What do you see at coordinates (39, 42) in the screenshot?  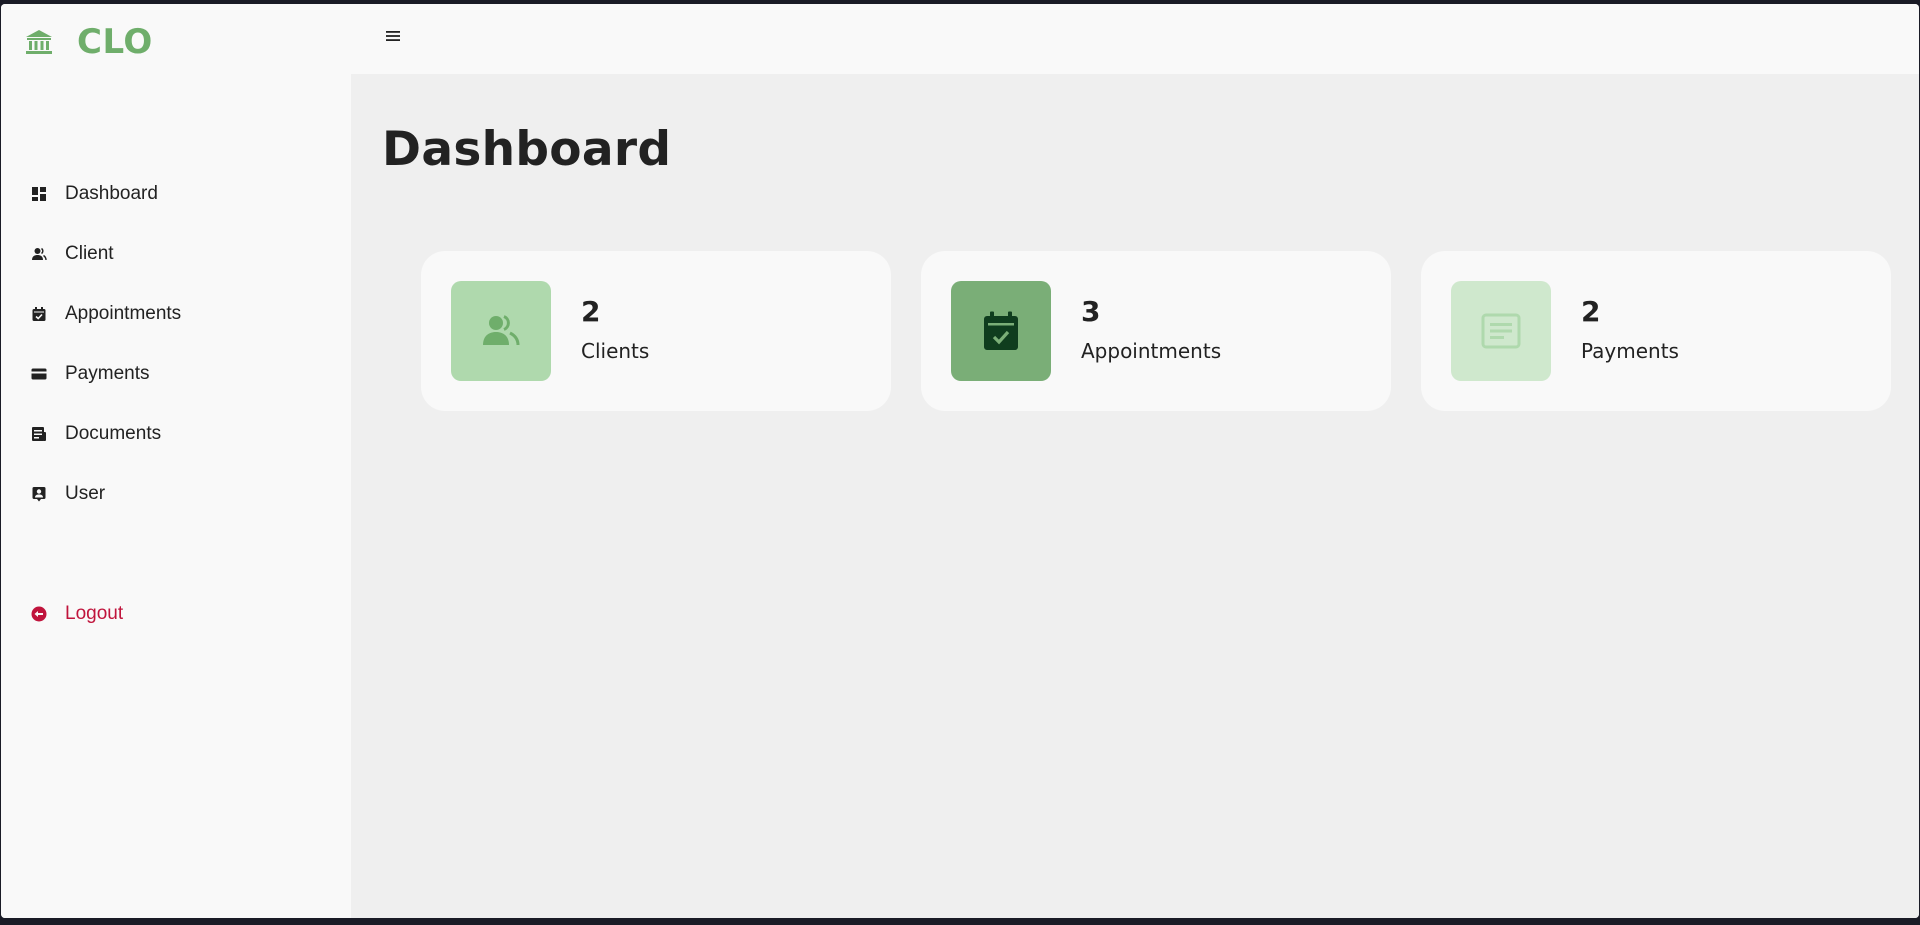 I see `bank-icon` at bounding box center [39, 42].